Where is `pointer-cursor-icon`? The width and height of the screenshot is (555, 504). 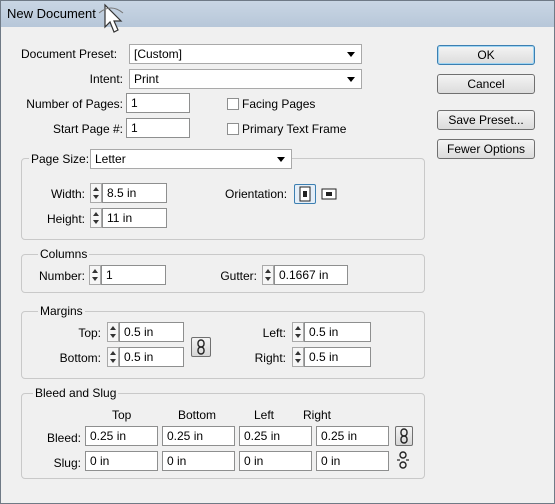 pointer-cursor-icon is located at coordinates (111, 18).